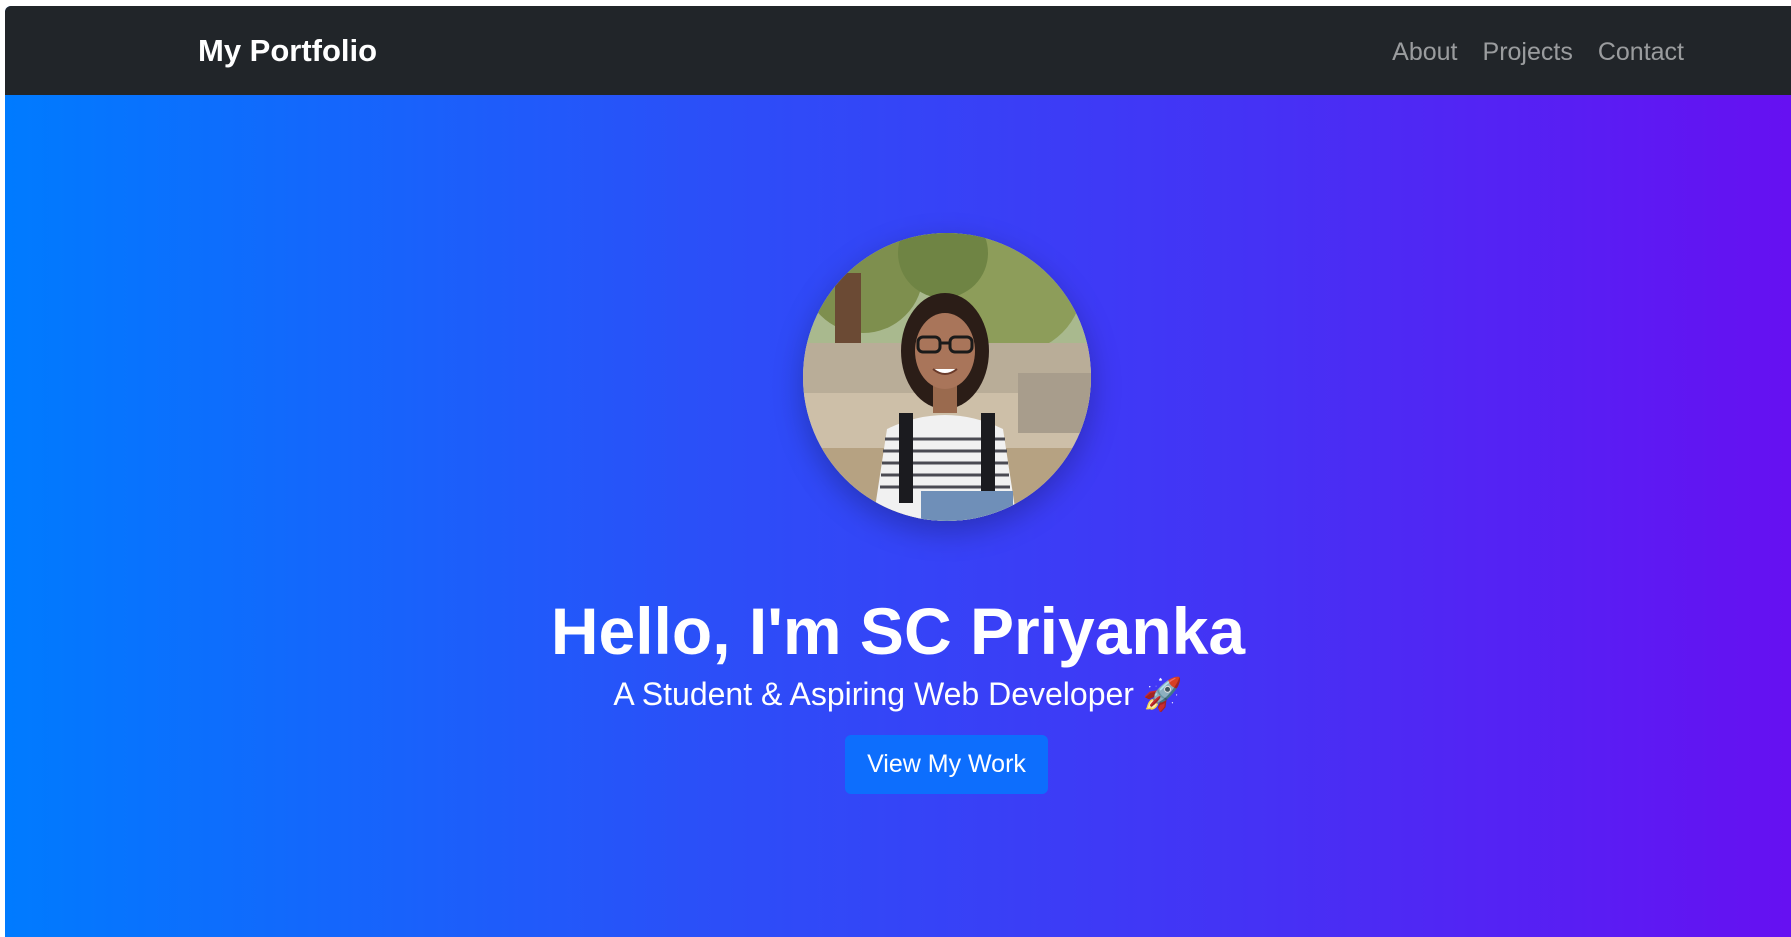 The image size is (1791, 937). I want to click on view-my-work-button: View My Work, so click(946, 764).